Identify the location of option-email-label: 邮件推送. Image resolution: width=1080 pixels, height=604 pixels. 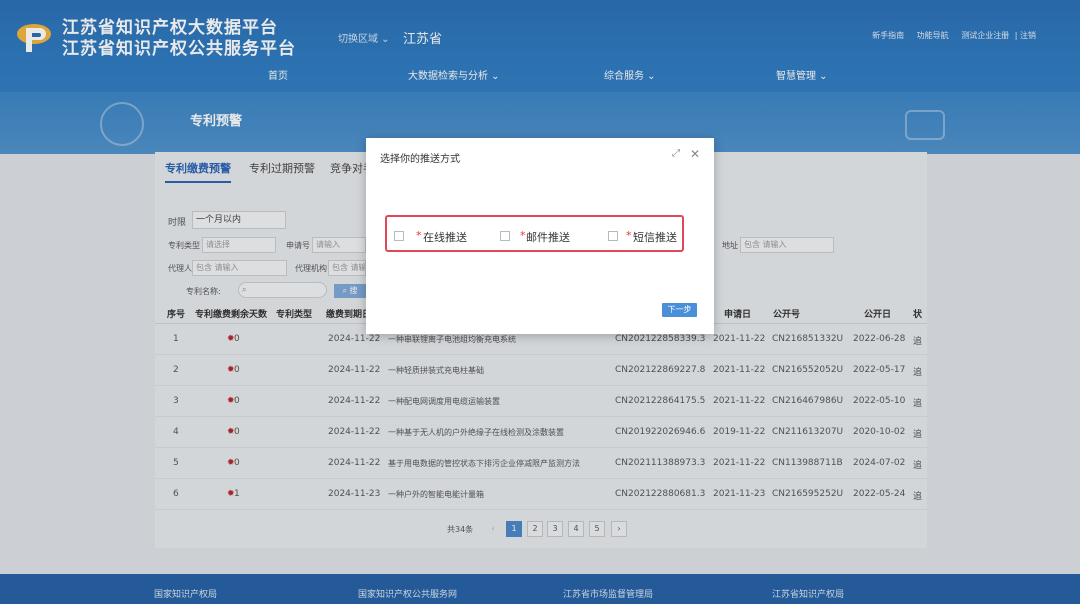
(548, 237).